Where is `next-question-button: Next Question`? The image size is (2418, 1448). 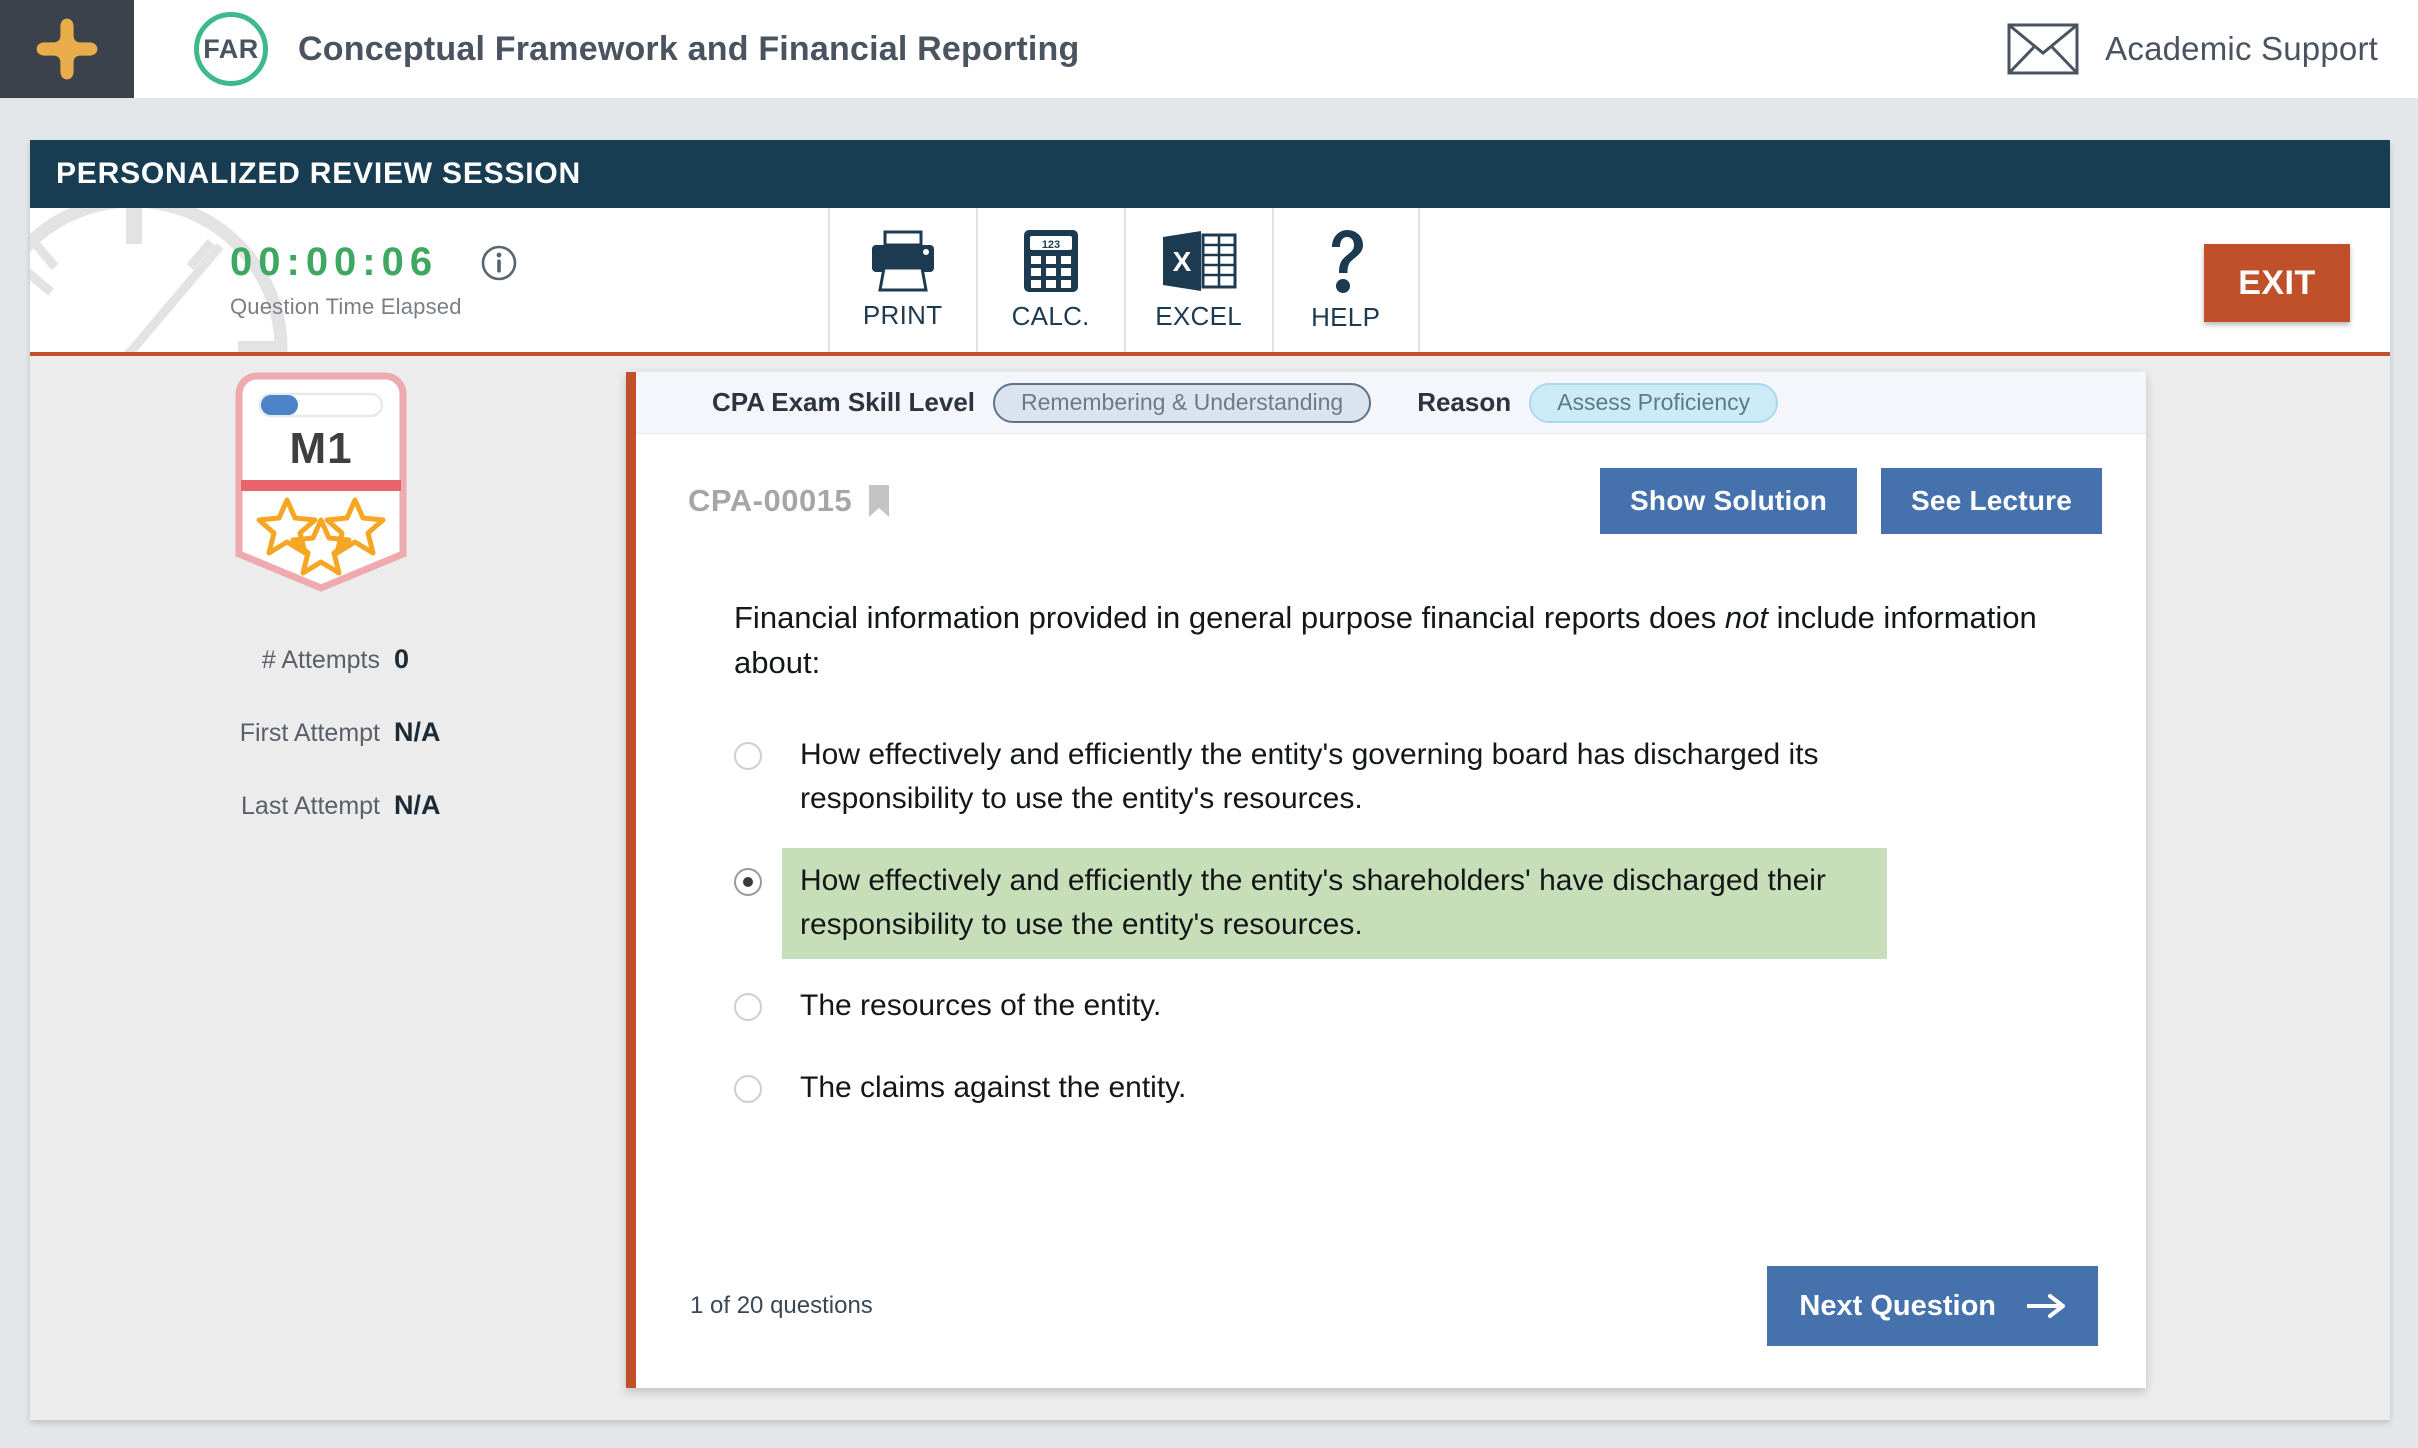
next-question-button: Next Question is located at coordinates (1932, 1306).